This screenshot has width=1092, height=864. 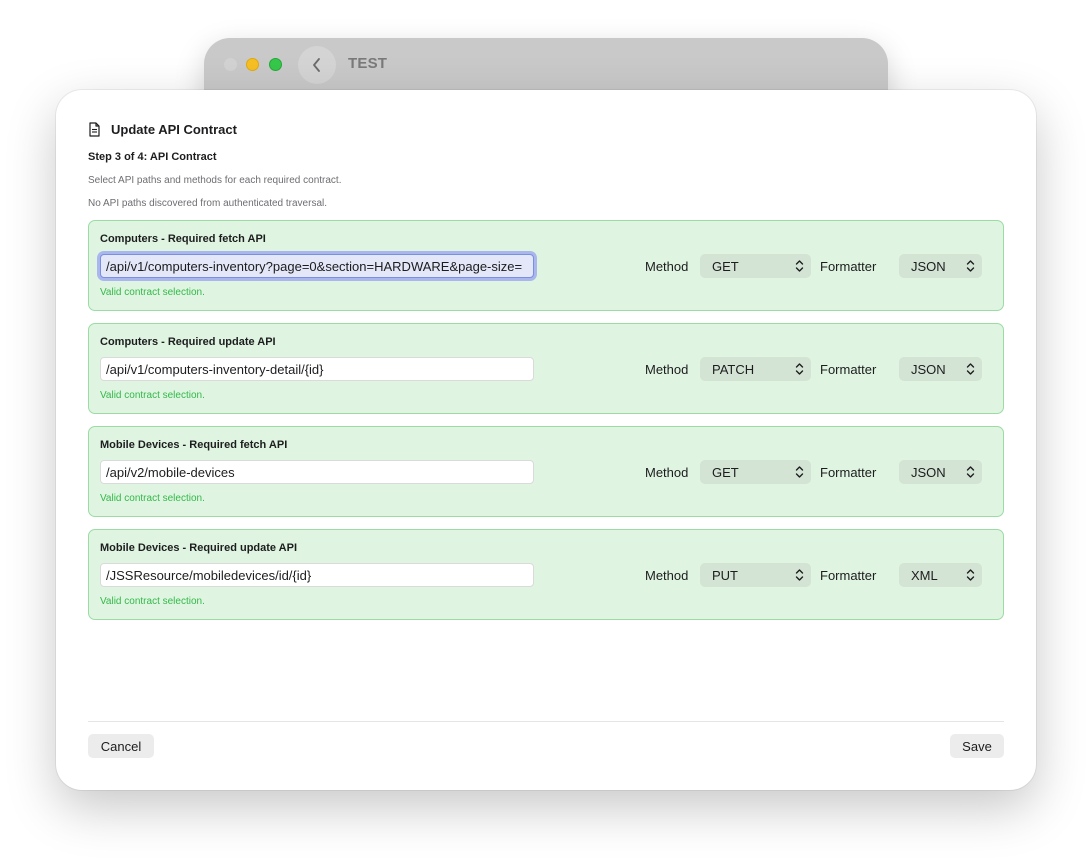 I want to click on sheet-header: Update API Contract, so click(x=162, y=129).